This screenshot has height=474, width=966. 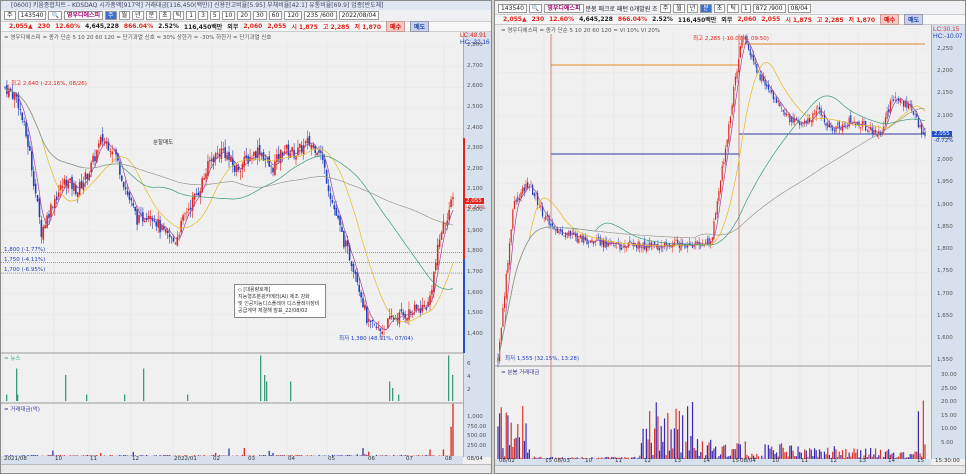 What do you see at coordinates (945, 293) in the screenshot?
I see `y-tick: 1,700` at bounding box center [945, 293].